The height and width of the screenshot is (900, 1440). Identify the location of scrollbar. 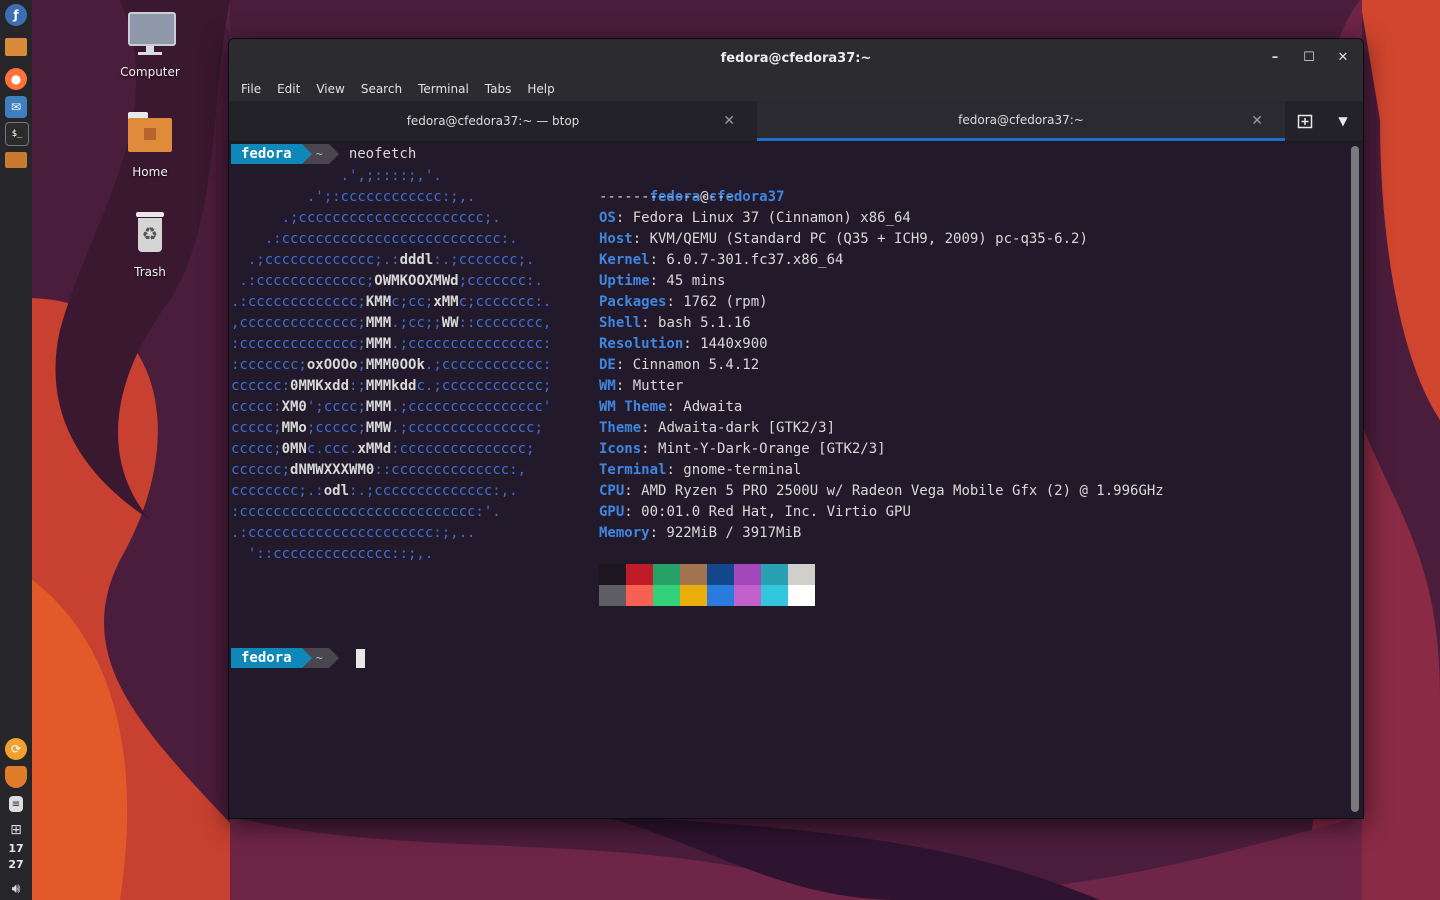
(1355, 479).